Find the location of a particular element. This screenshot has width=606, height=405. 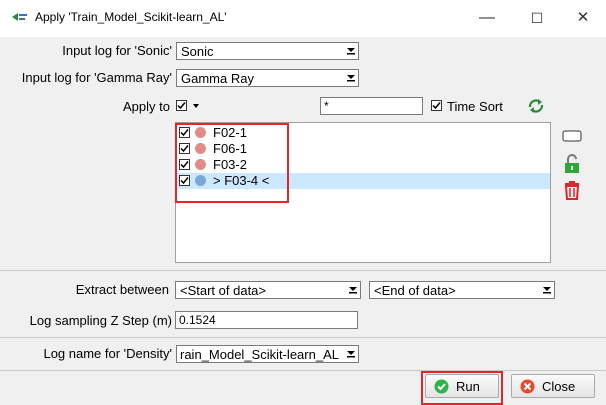

input-gamma-value: Gamma Ray is located at coordinates (217, 78).